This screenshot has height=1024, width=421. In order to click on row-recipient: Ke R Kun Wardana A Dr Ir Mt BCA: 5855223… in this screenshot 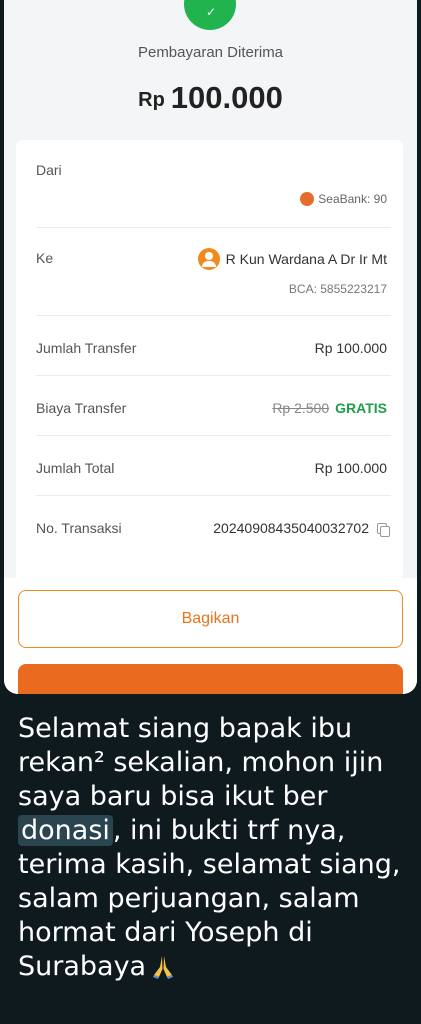, I will do `click(213, 272)`.